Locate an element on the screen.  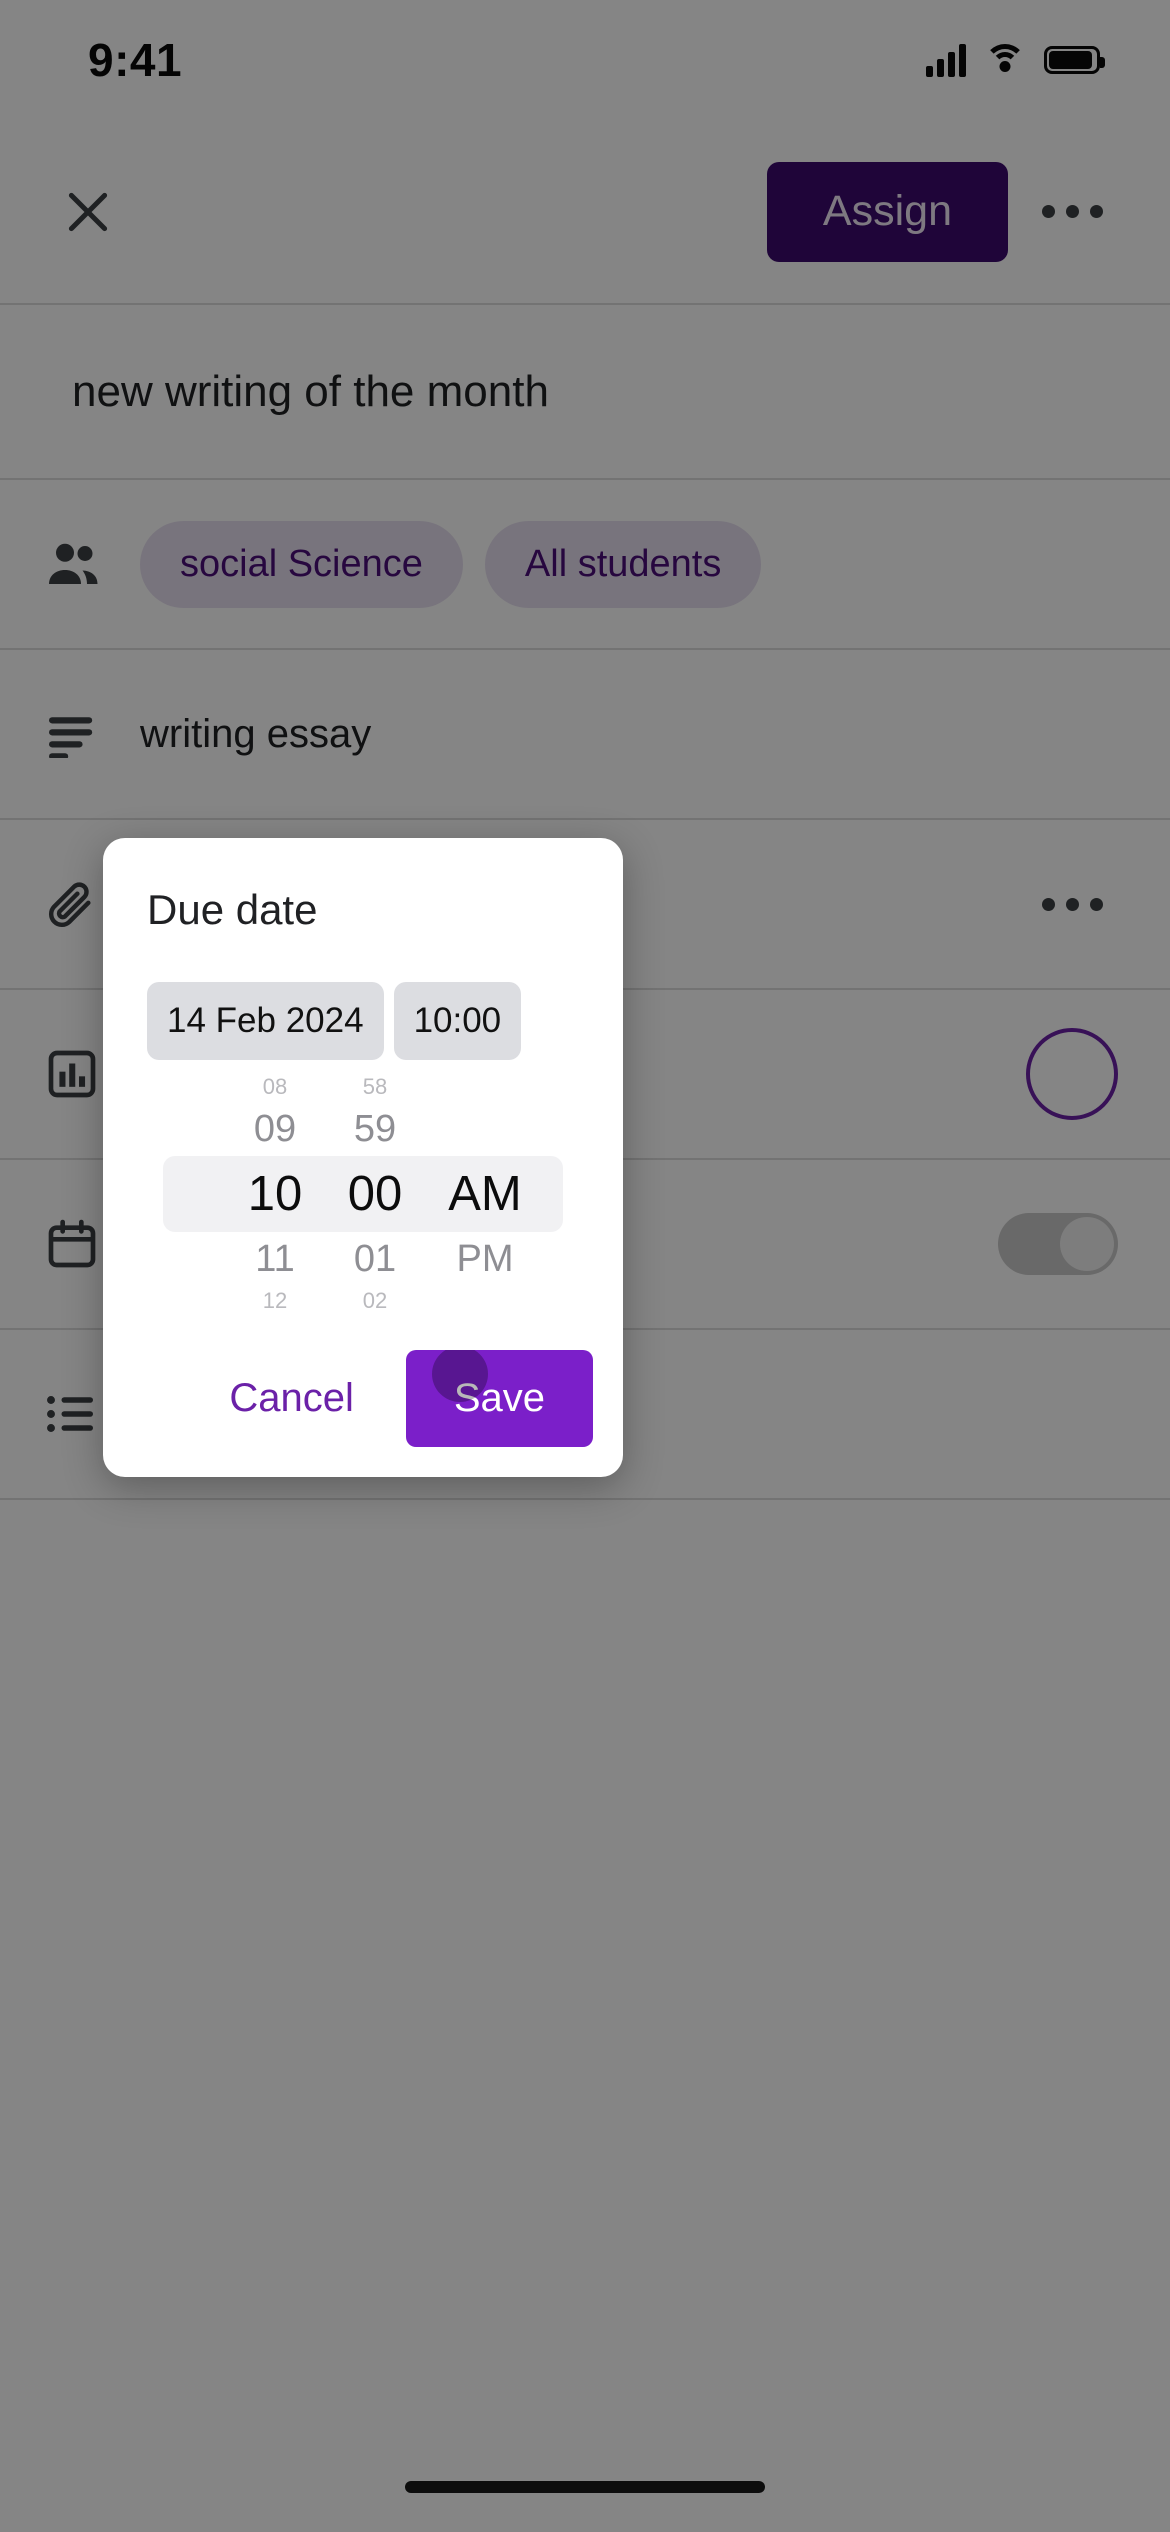
dialog-actions: Cancel Save is located at coordinates (363, 1385).